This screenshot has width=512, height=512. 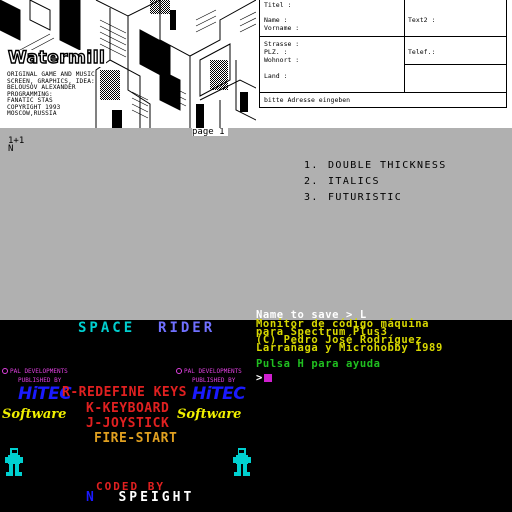 I want to click on form-divider, so click(x=404, y=46).